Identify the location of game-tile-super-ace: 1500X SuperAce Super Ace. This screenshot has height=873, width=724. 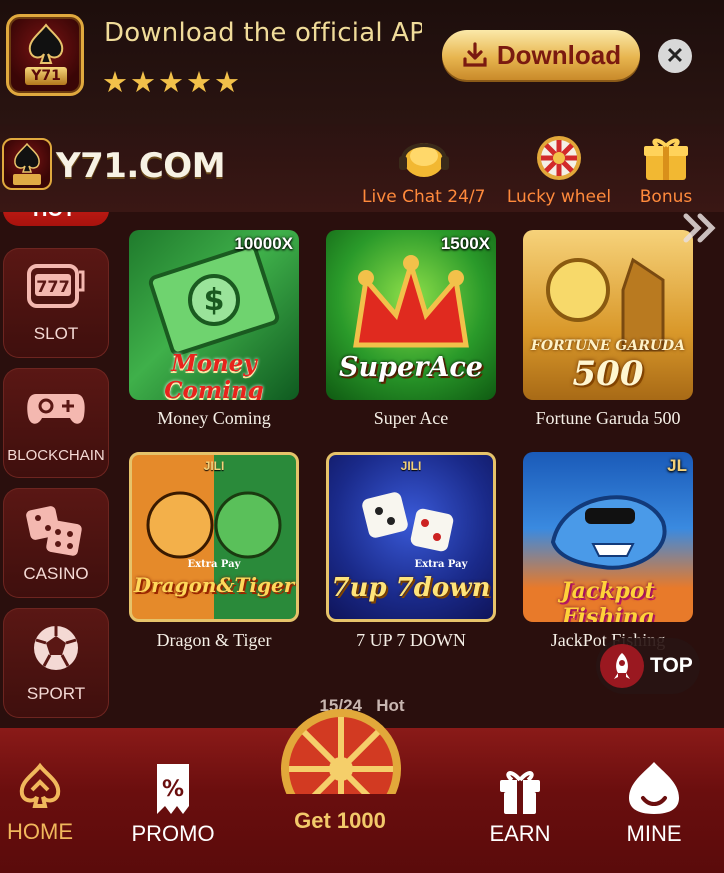
(411, 329).